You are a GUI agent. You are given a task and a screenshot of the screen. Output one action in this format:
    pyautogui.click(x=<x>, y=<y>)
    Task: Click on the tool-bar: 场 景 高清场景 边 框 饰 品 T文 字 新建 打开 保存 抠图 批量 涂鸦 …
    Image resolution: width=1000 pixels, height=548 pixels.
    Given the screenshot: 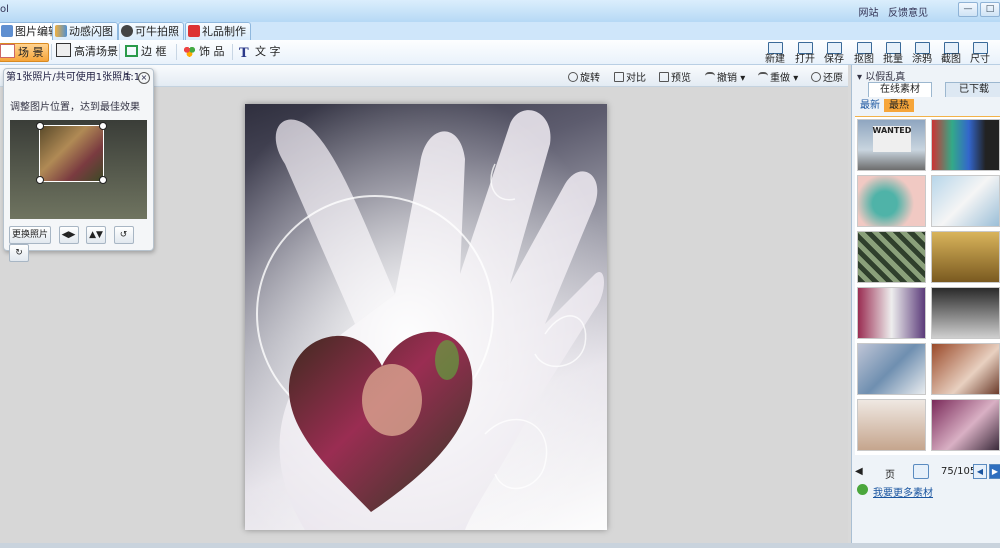 What is the action you would take?
    pyautogui.click(x=500, y=52)
    